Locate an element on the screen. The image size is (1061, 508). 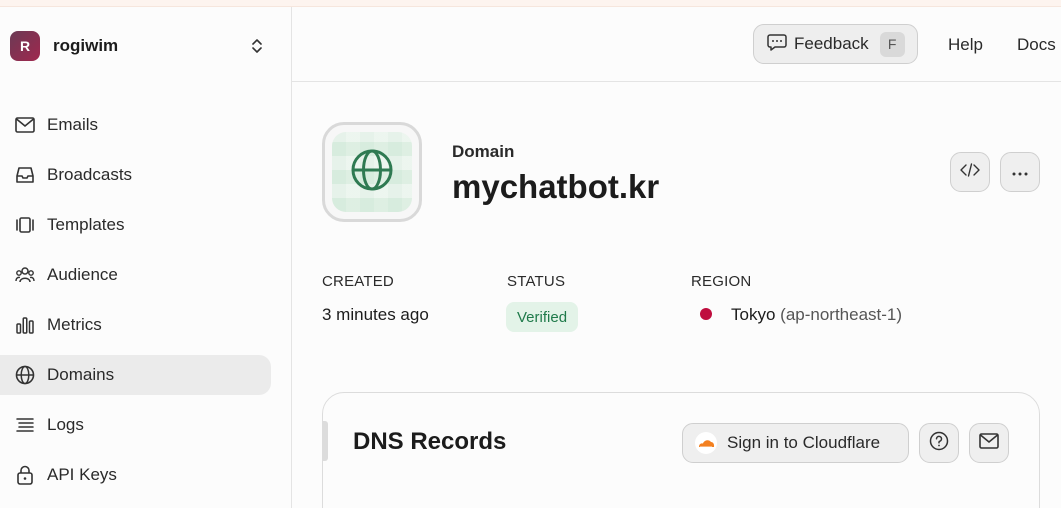
sidebar-item-api-keys: API Keys is located at coordinates (135, 475).